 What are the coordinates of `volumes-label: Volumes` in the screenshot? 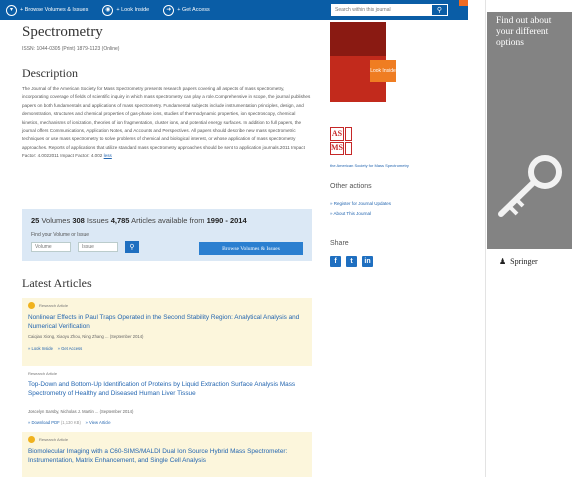 It's located at (56, 220).